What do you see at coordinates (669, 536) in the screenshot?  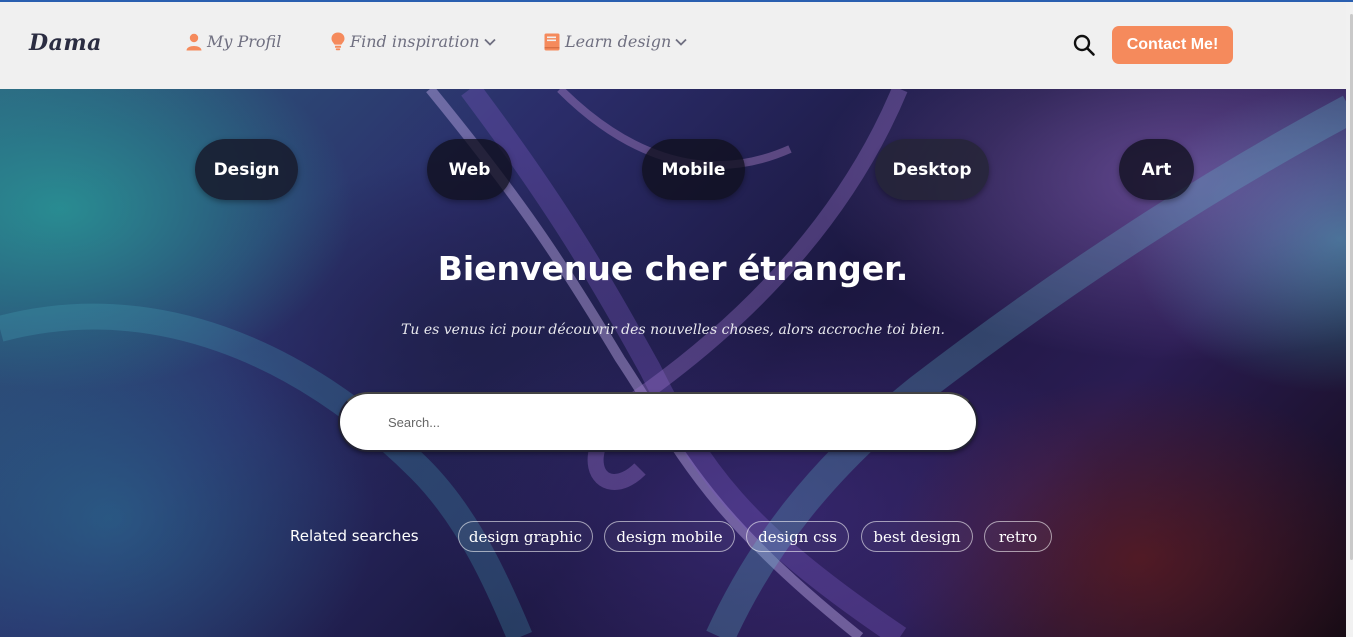 I see `related-tag: design mobile` at bounding box center [669, 536].